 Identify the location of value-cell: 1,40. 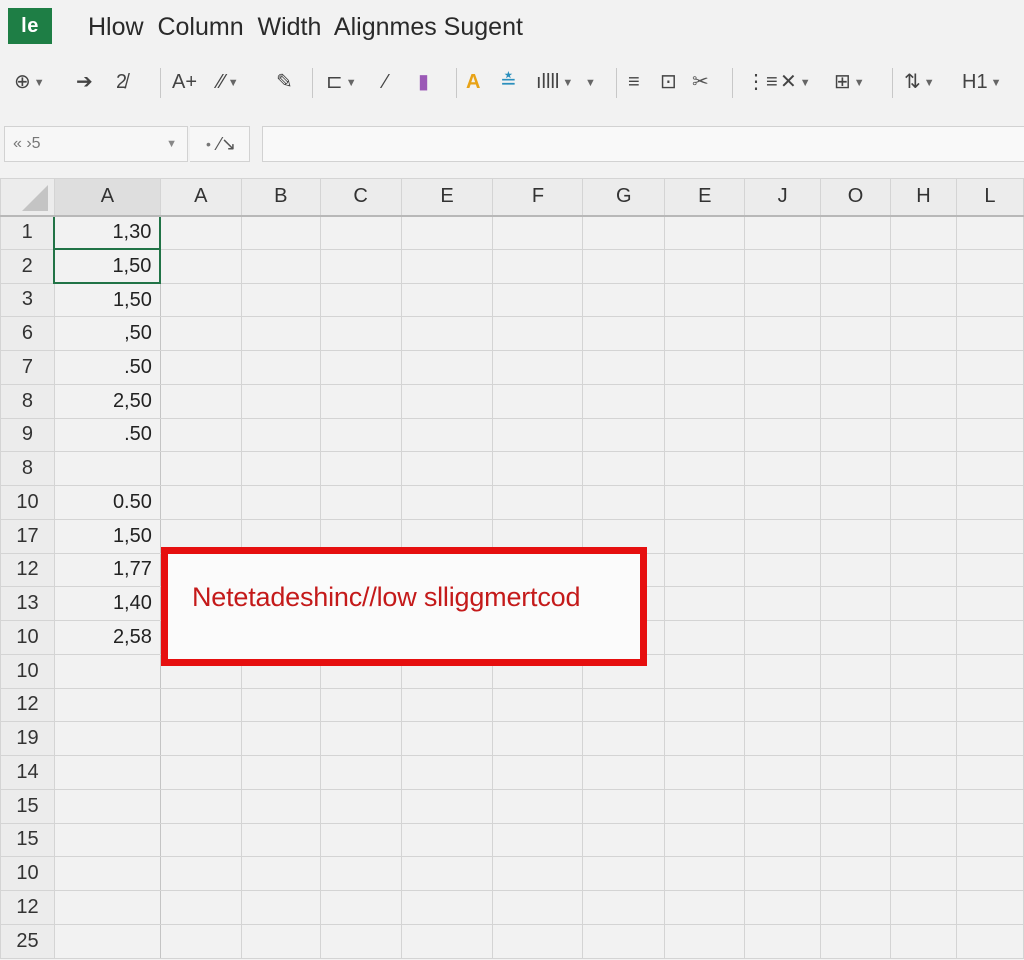
(107, 603).